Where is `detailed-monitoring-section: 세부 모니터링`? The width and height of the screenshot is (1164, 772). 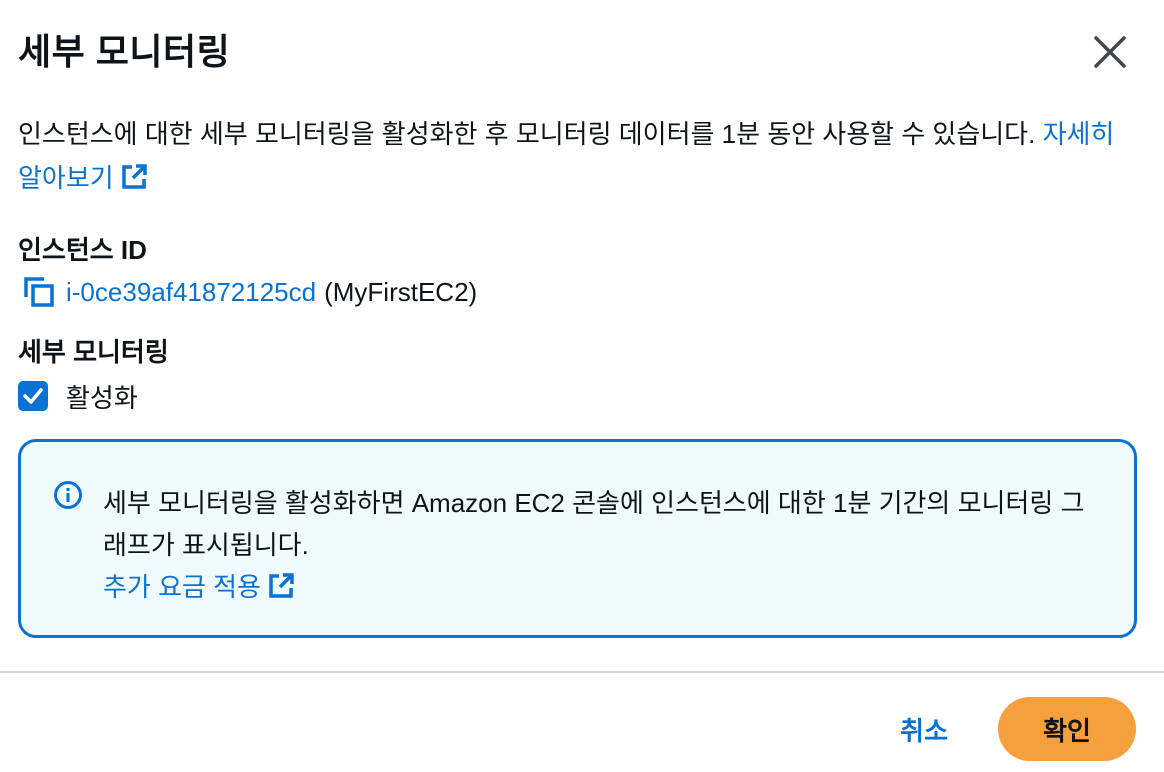
detailed-monitoring-section: 세부 모니터링 is located at coordinates (93, 352).